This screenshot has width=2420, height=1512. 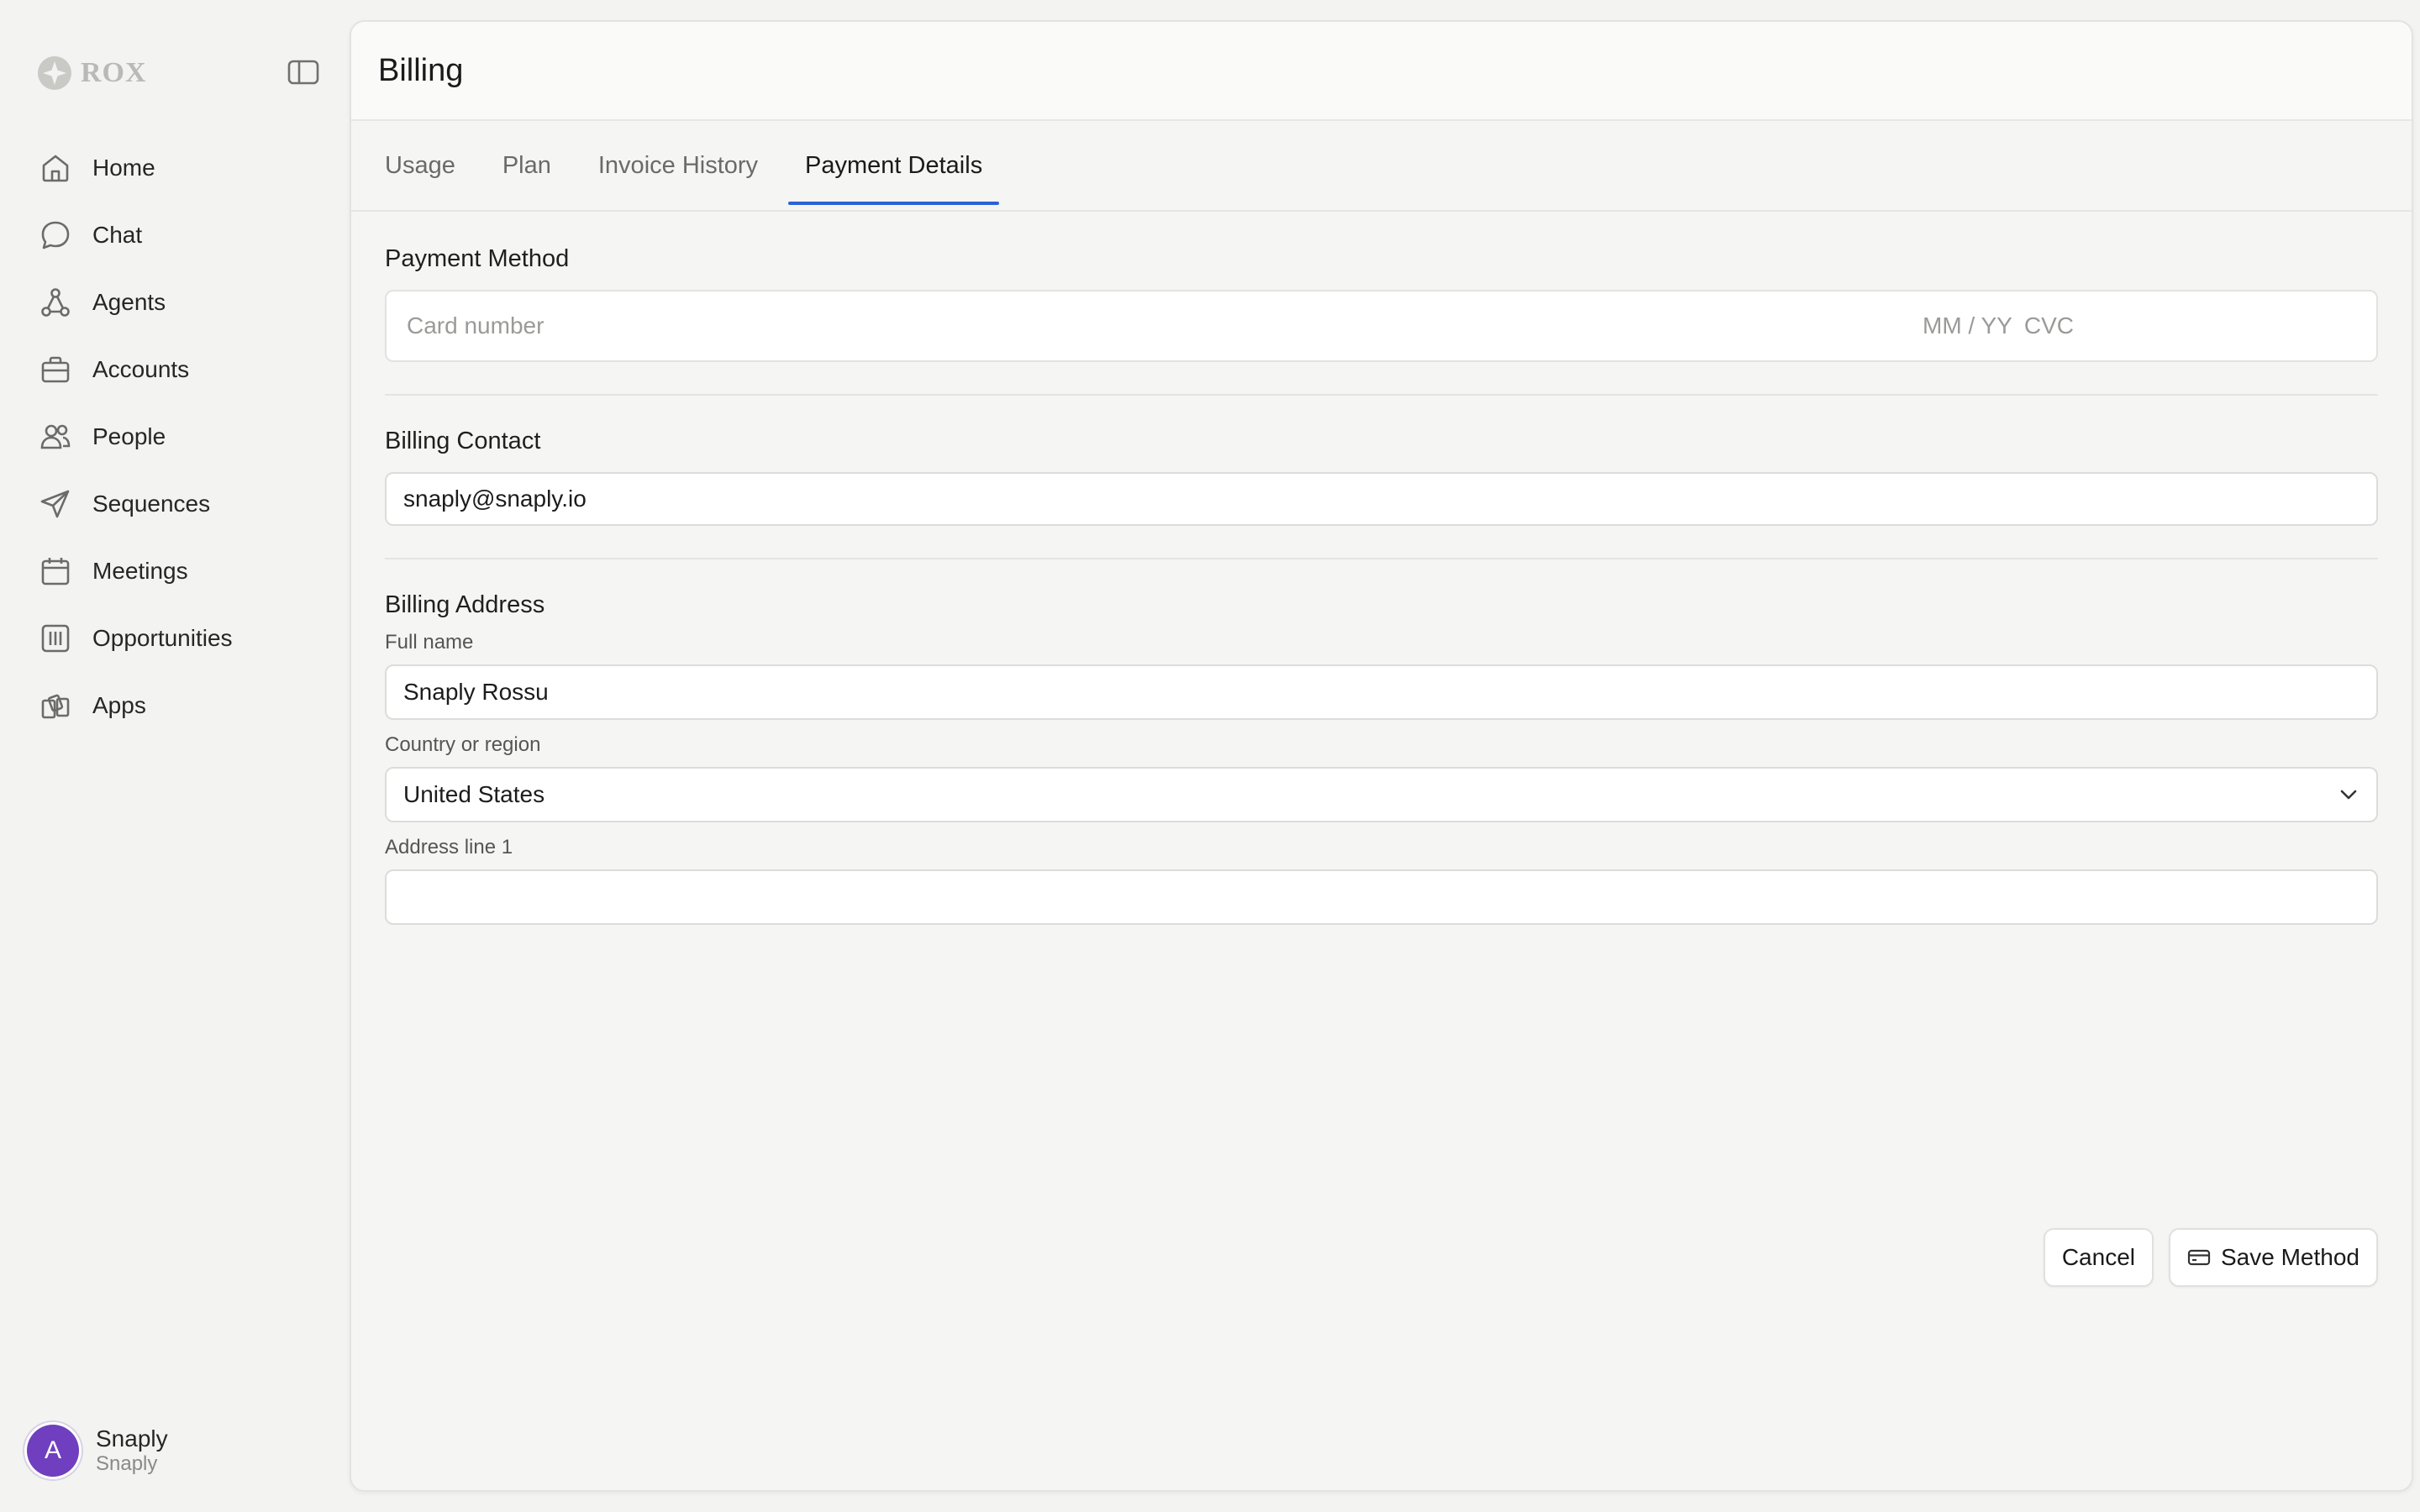 What do you see at coordinates (2348, 795) in the screenshot?
I see `chevron-down-icon` at bounding box center [2348, 795].